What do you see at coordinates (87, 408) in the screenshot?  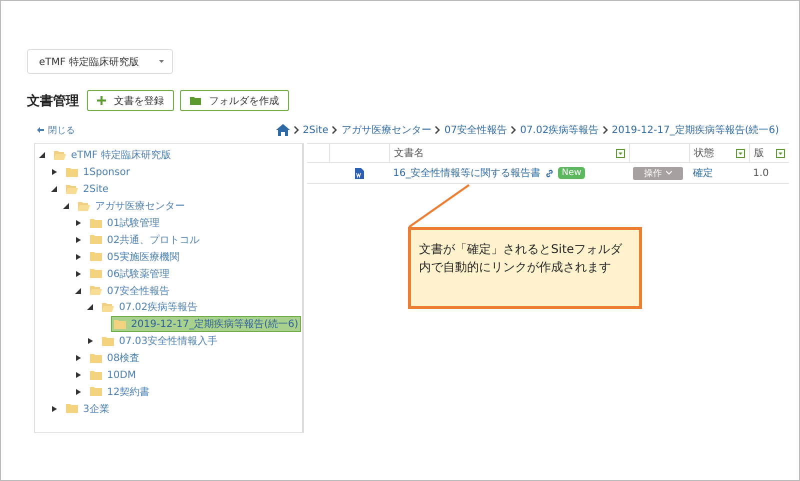 I see `tree-item: 3企業` at bounding box center [87, 408].